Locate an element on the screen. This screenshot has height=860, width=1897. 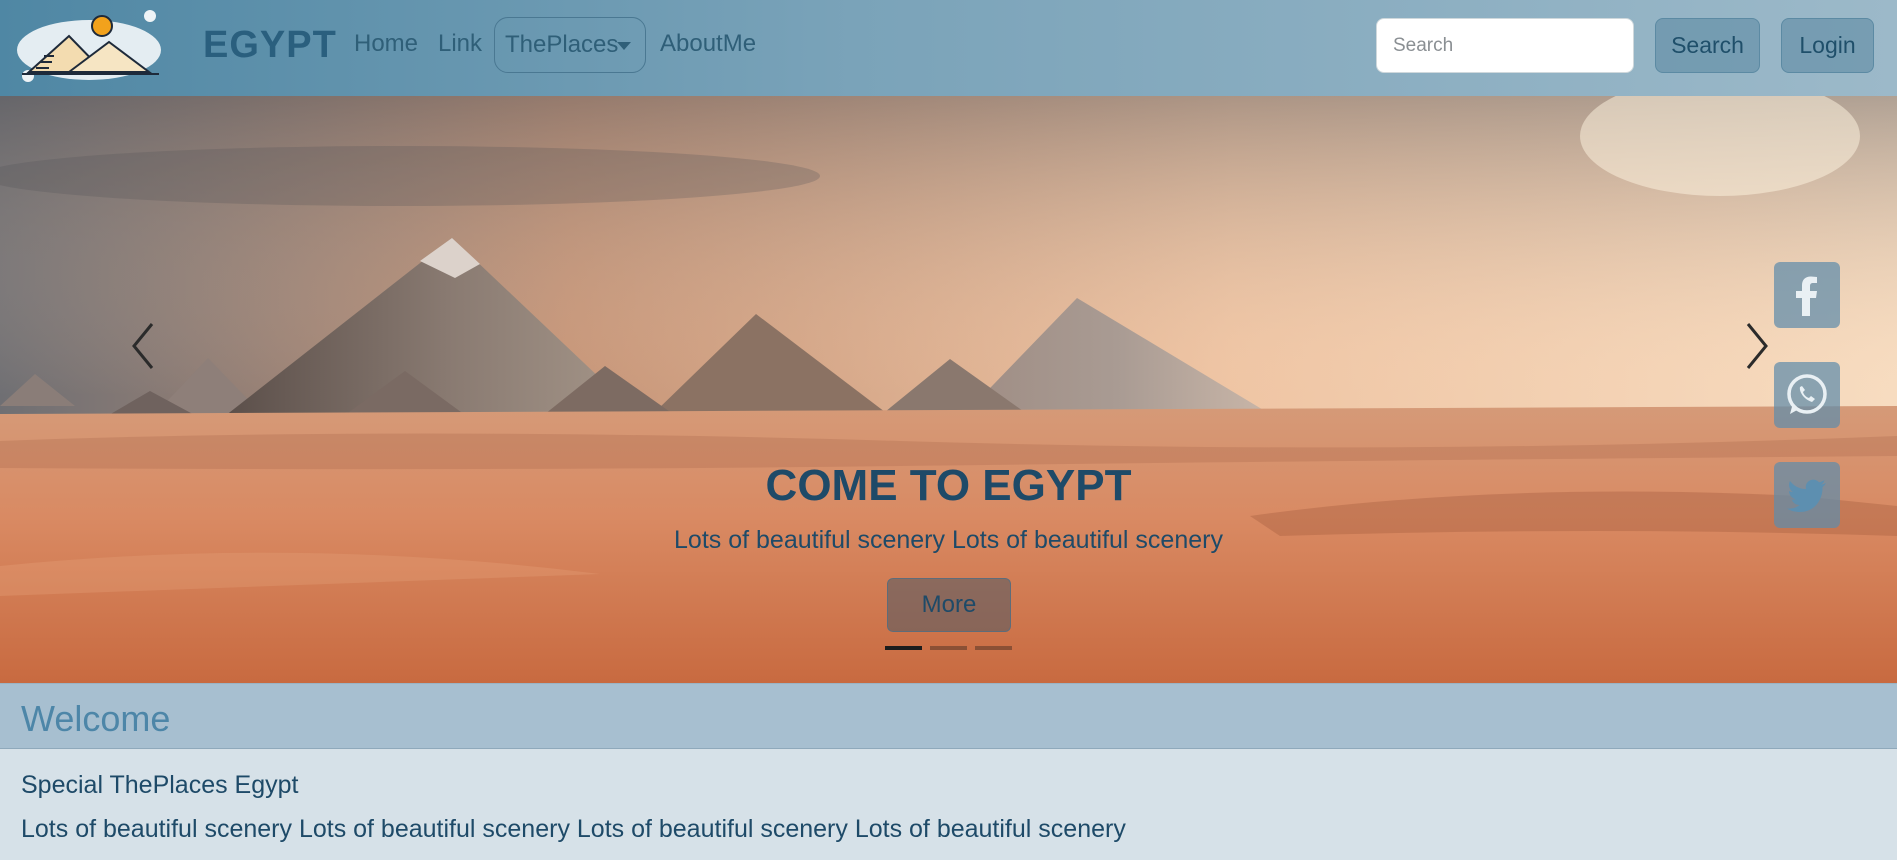
caret-down-icon is located at coordinates (624, 46).